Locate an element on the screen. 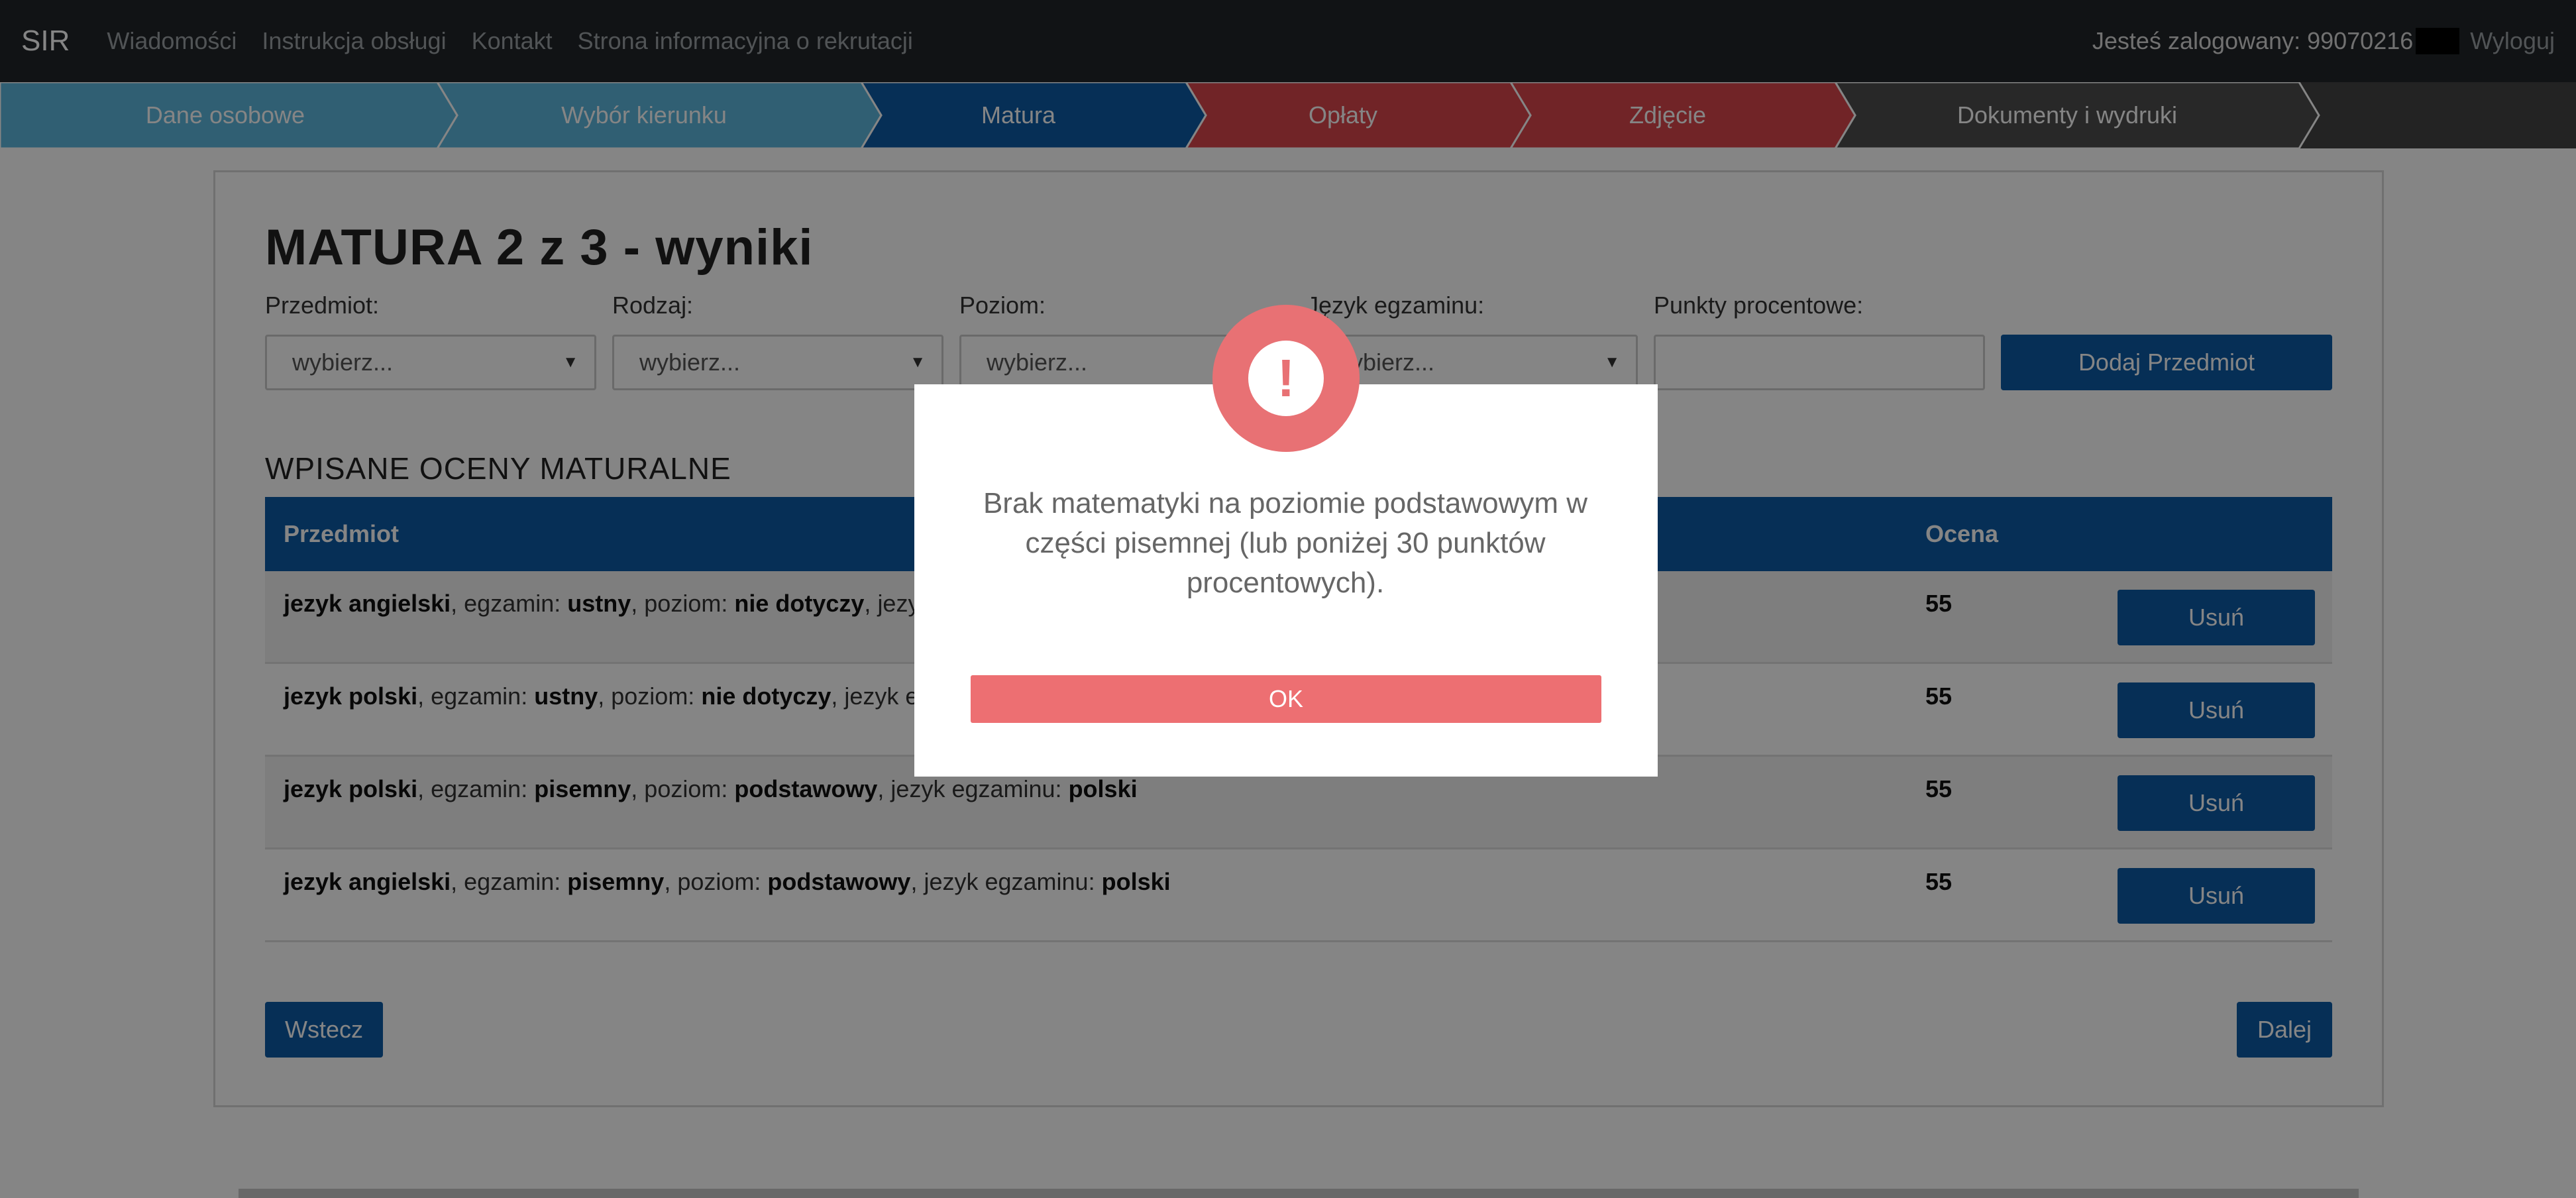 The image size is (2576, 1198). warning-icon: ! is located at coordinates (1286, 378).